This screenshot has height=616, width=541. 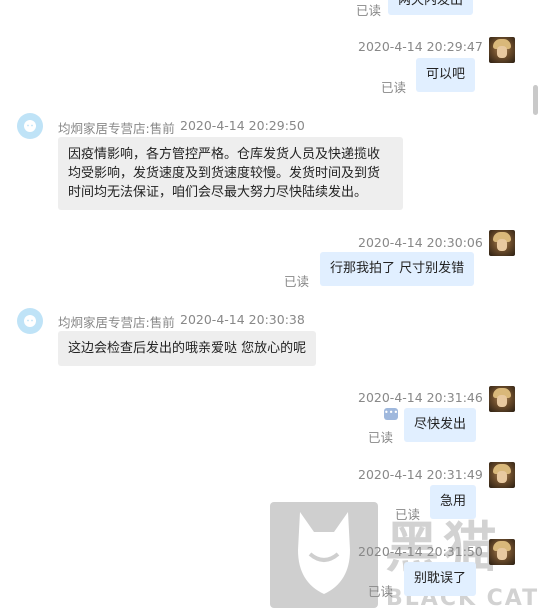 I want to click on outgoing-message-bubble: 尽快发出, so click(x=440, y=425).